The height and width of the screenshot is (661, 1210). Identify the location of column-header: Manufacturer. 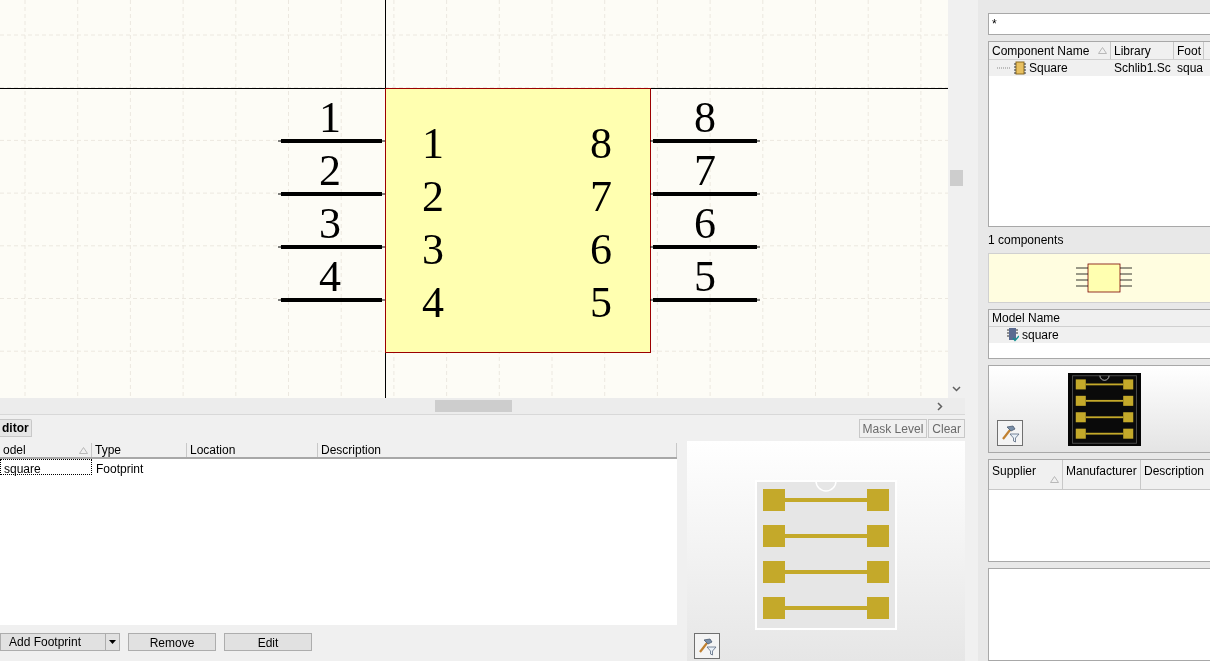
(1102, 474).